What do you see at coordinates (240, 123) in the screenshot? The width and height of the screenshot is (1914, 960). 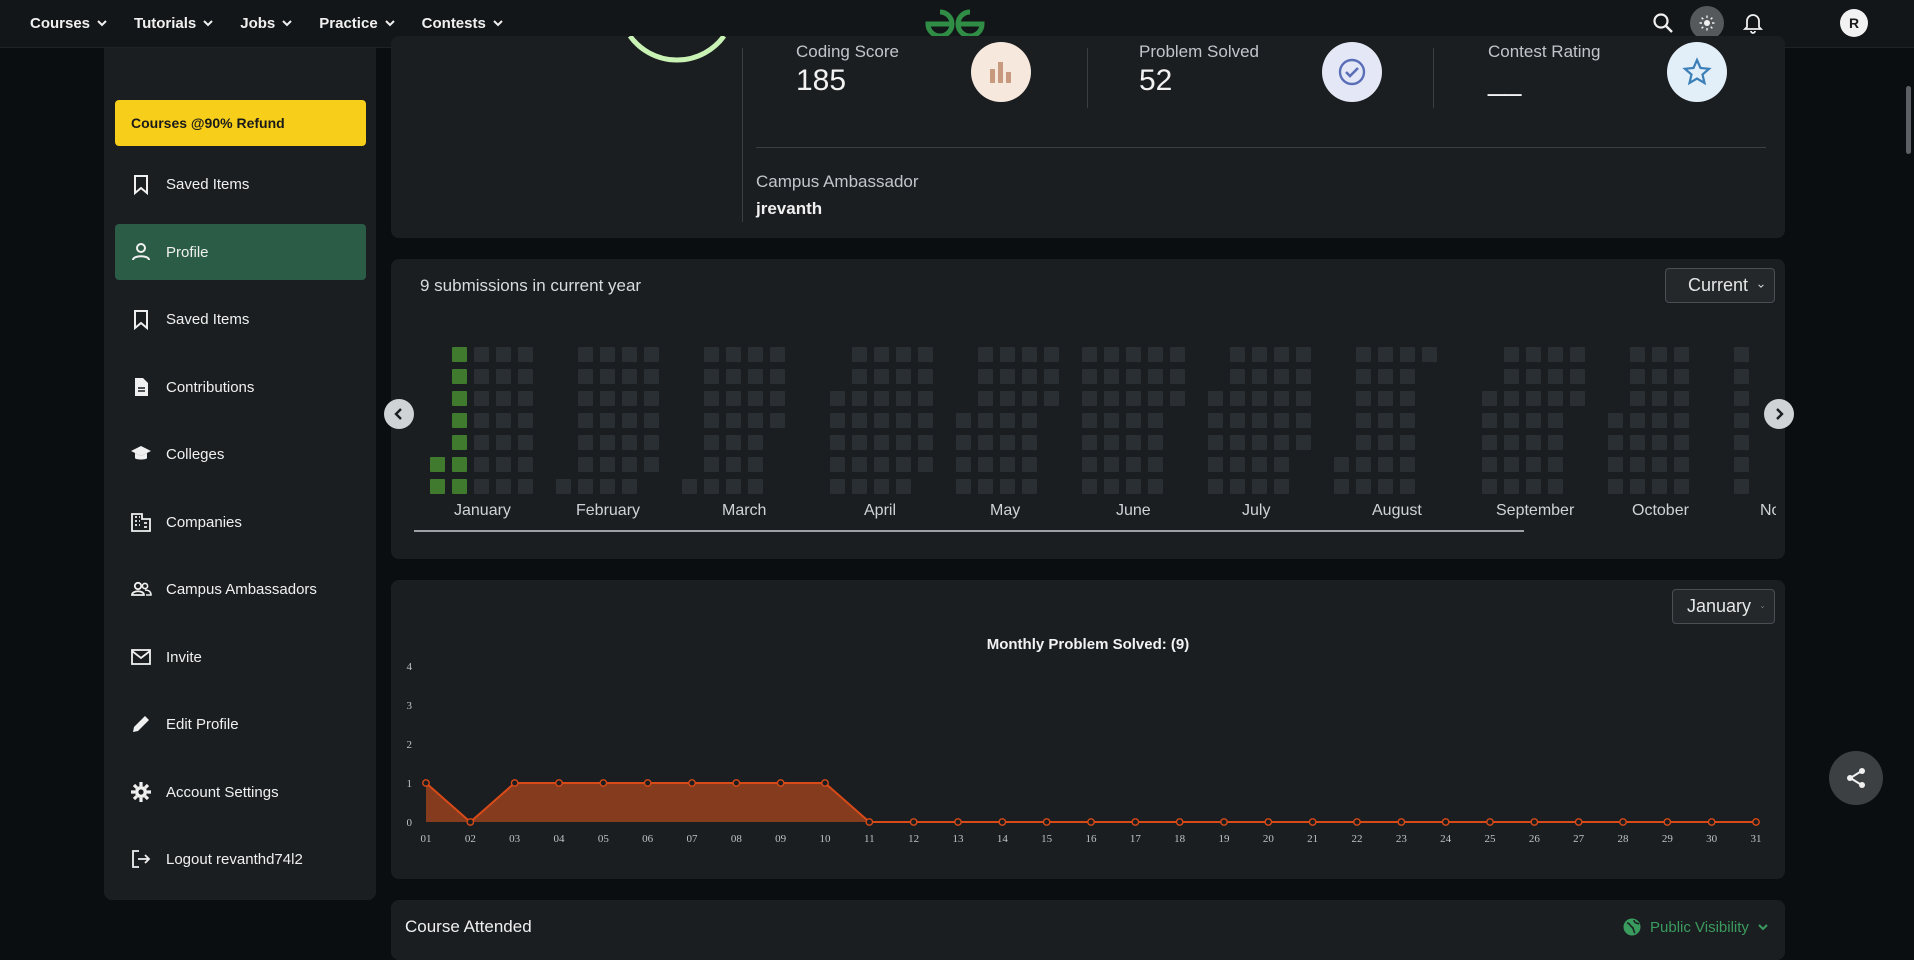 I see `courses-refund-button: Courses @90% Refund` at bounding box center [240, 123].